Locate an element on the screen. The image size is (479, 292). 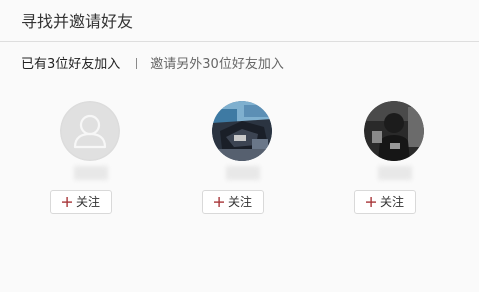
joined-friends-count: 已有3位好友加入 is located at coordinates (70, 64).